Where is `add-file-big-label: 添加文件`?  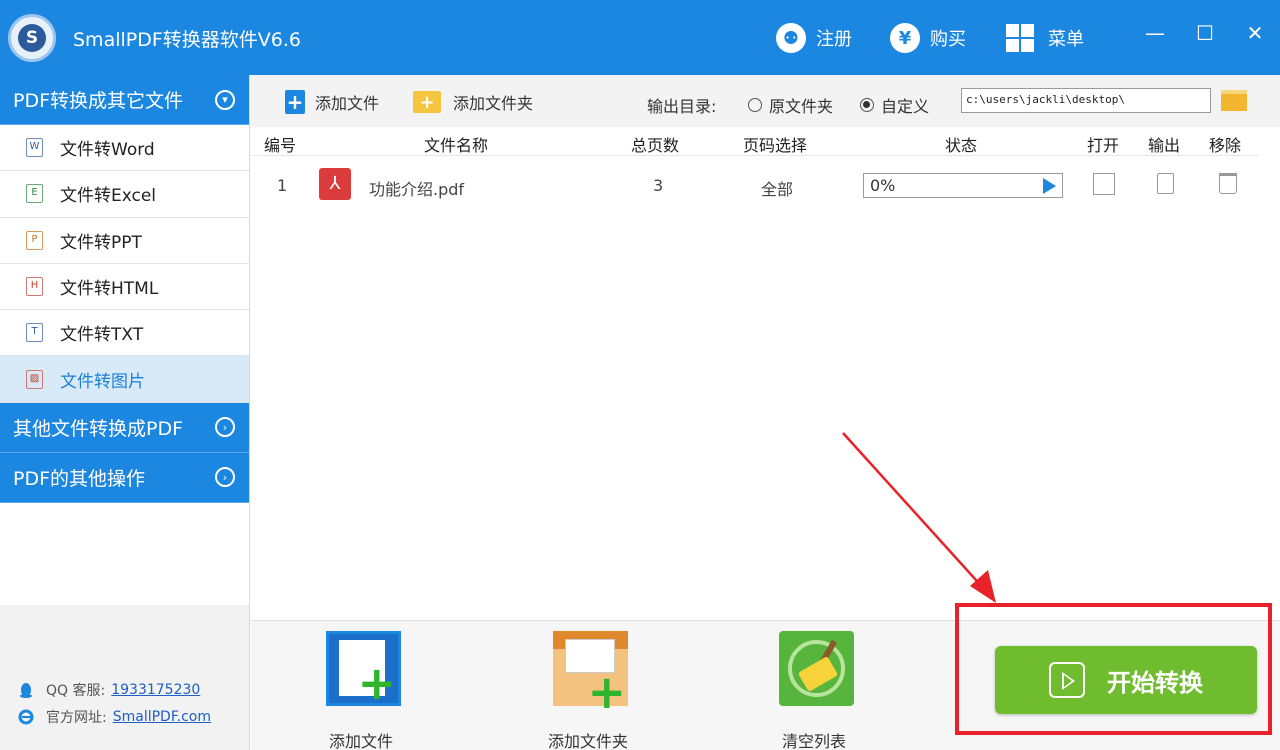
add-file-big-label: 添加文件 is located at coordinates (360, 741).